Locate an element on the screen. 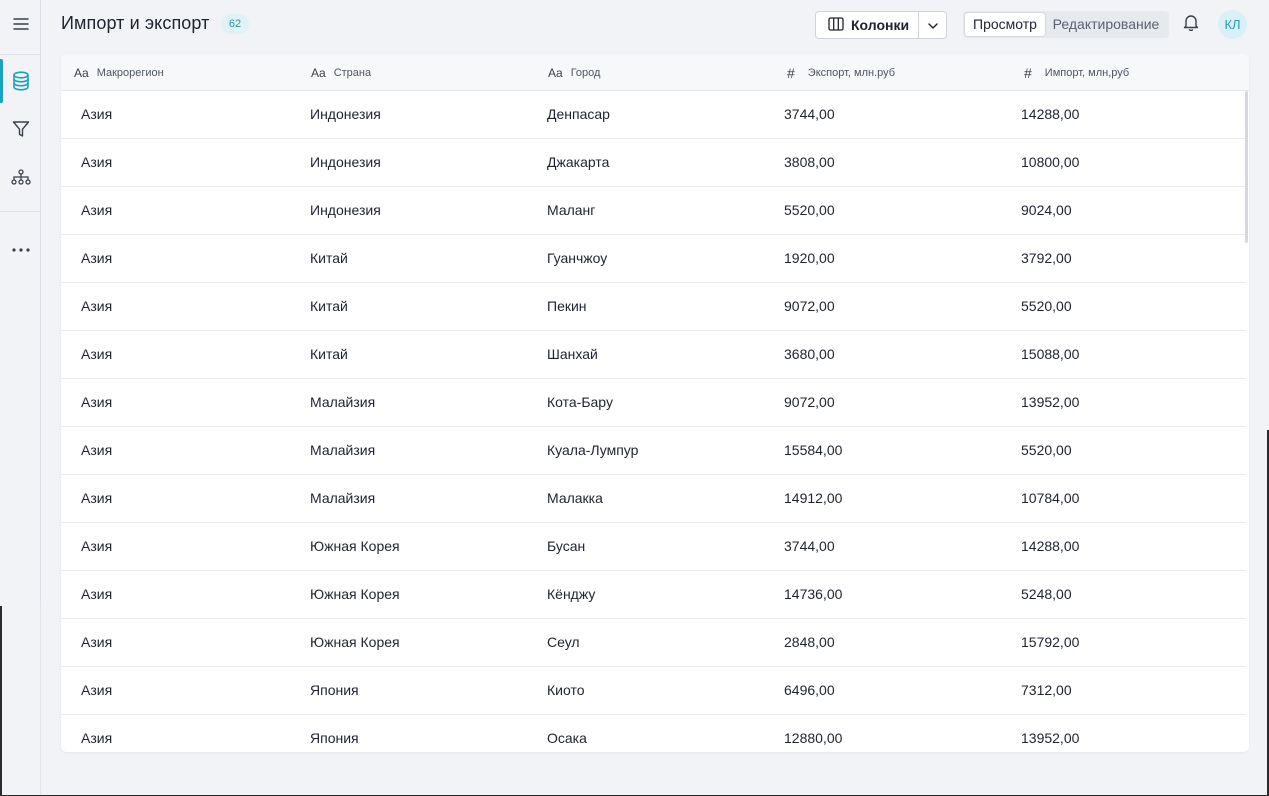 The width and height of the screenshot is (1269, 796). cell-city: Гуанчжоу is located at coordinates (577, 258).